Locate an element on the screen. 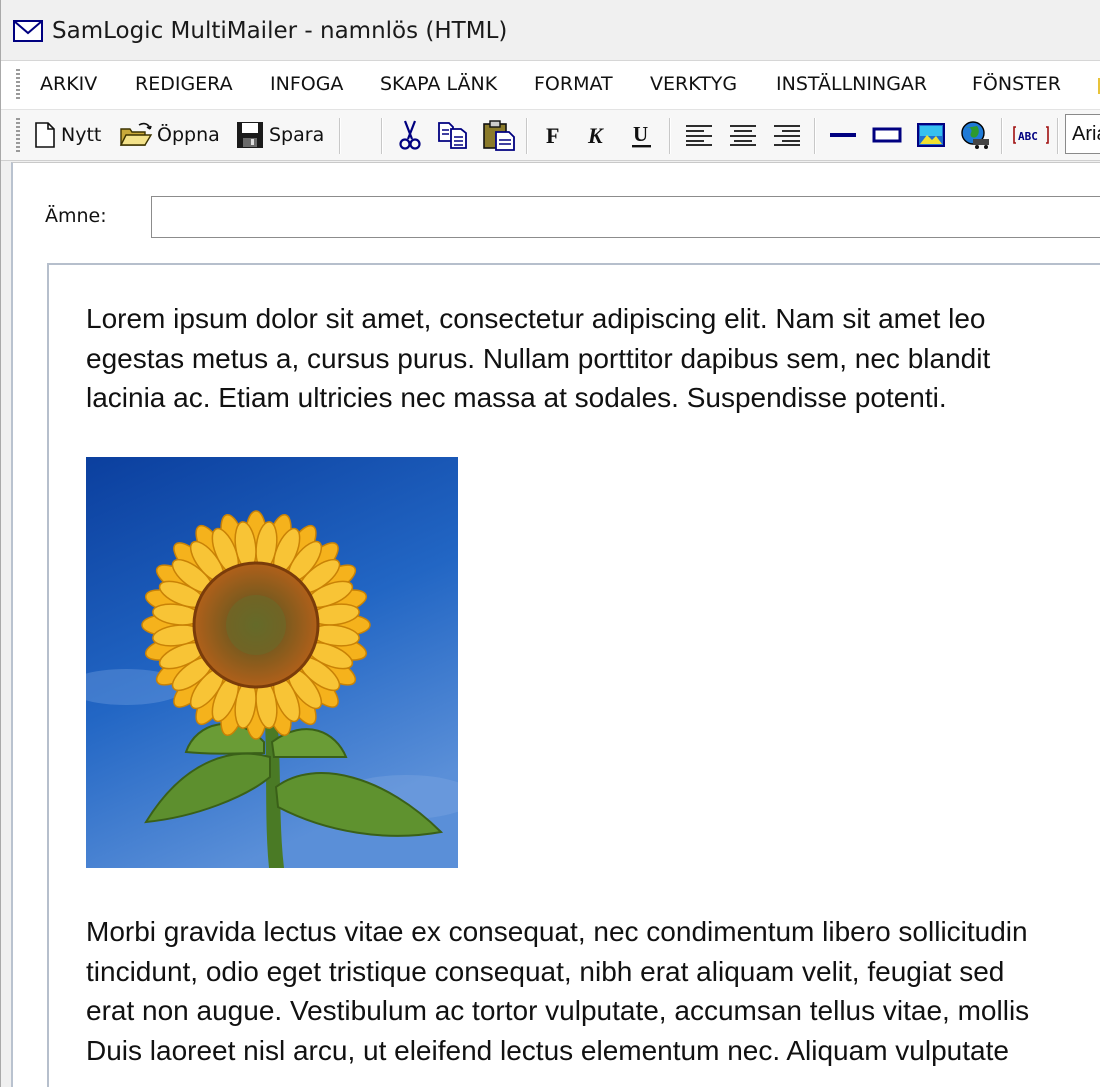  new-label: Nytt is located at coordinates (81, 135).